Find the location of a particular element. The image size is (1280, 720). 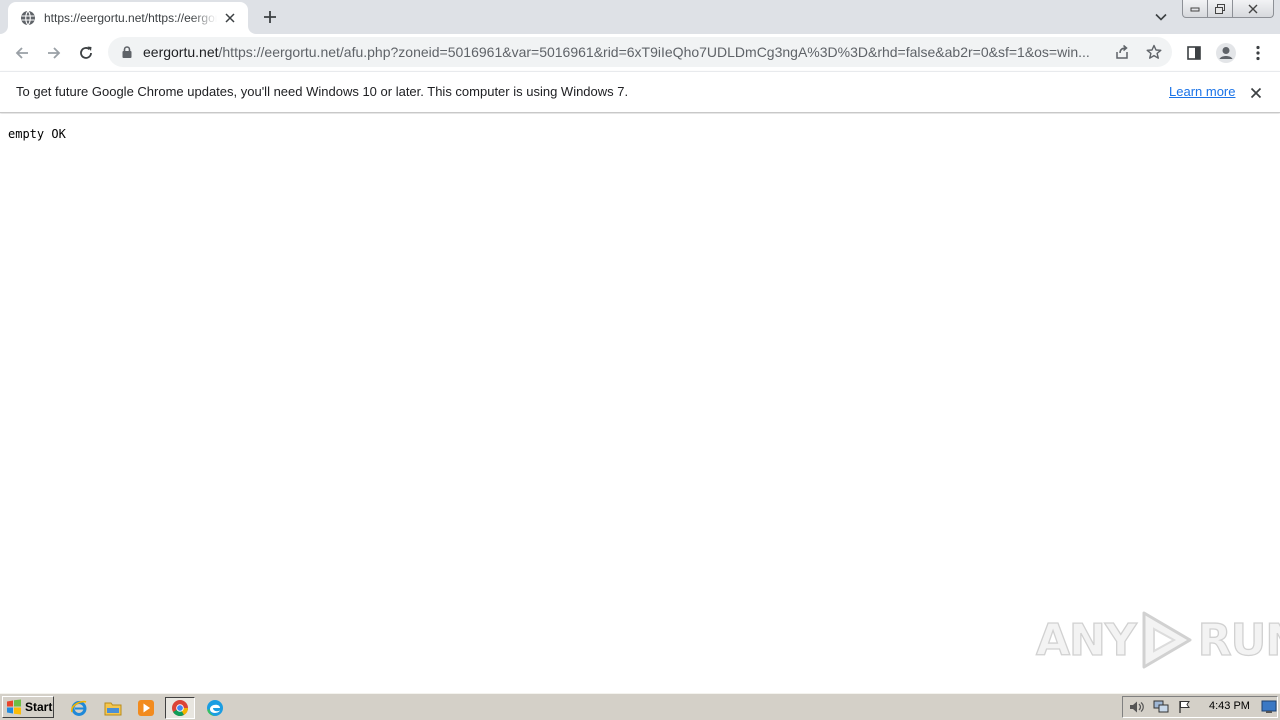

anyrun-watermark: ANY RUN is located at coordinates (1157, 640).